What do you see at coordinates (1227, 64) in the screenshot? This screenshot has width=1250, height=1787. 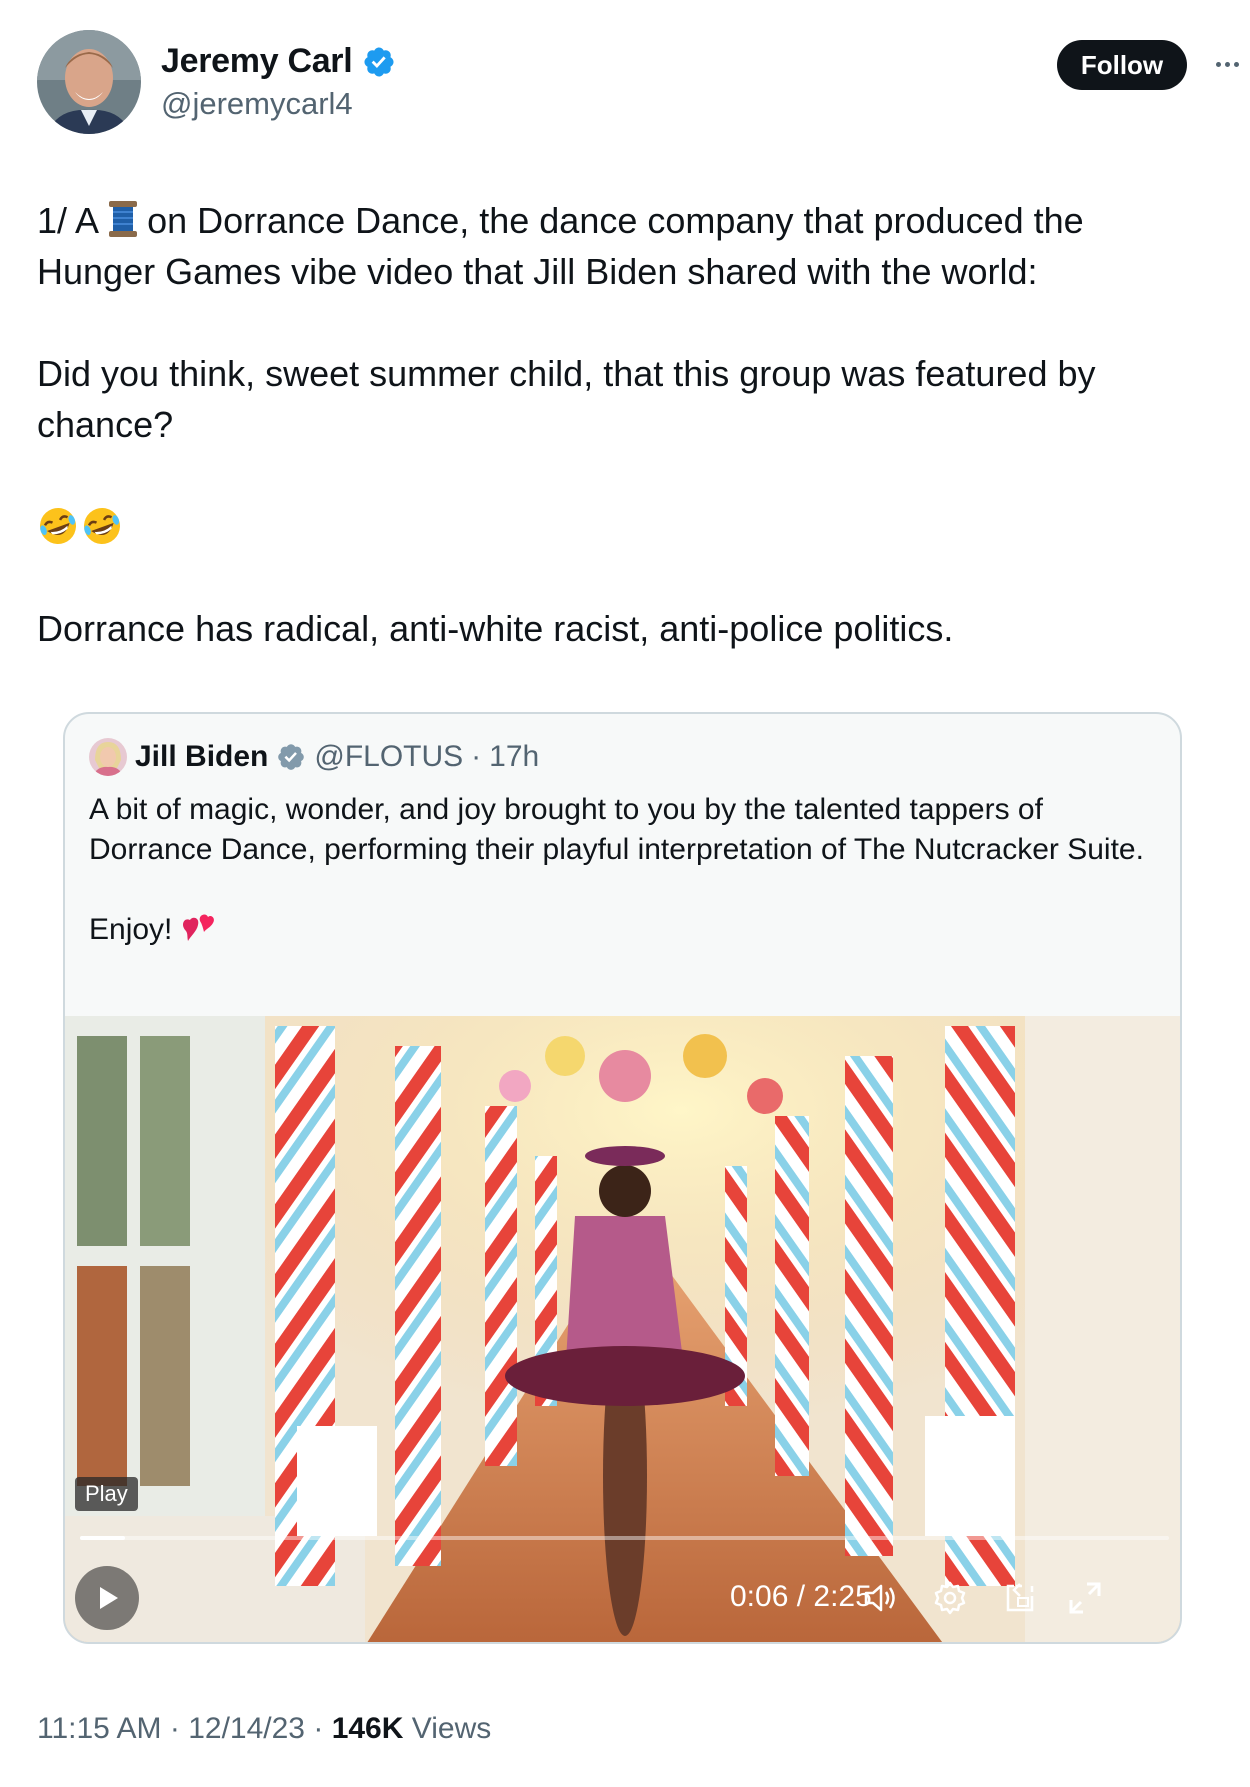 I see `more-icon` at bounding box center [1227, 64].